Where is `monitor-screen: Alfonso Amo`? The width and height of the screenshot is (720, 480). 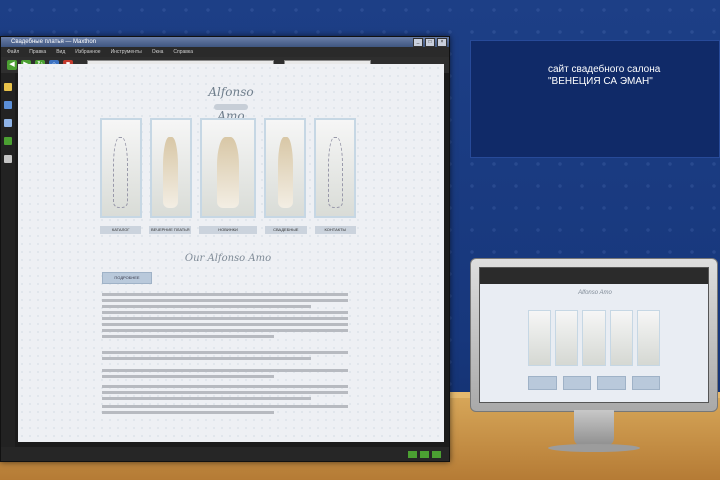 monitor-screen: Alfonso Amo is located at coordinates (594, 335).